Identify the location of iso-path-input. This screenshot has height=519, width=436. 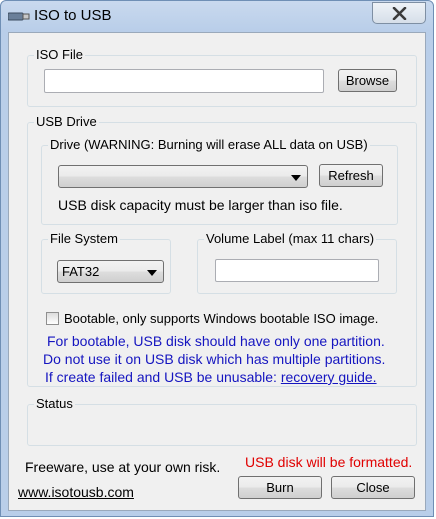
(184, 81).